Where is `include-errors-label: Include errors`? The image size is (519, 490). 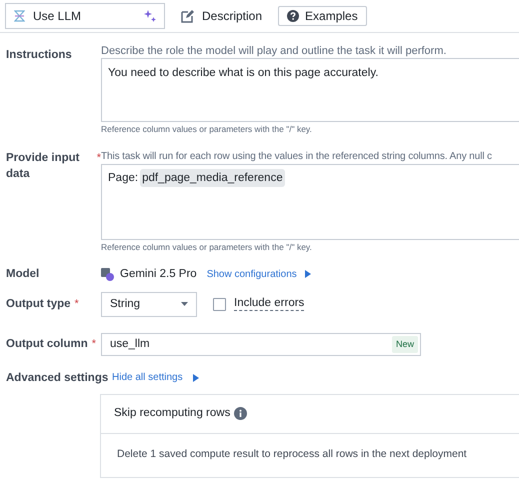
include-errors-label: Include errors is located at coordinates (269, 304).